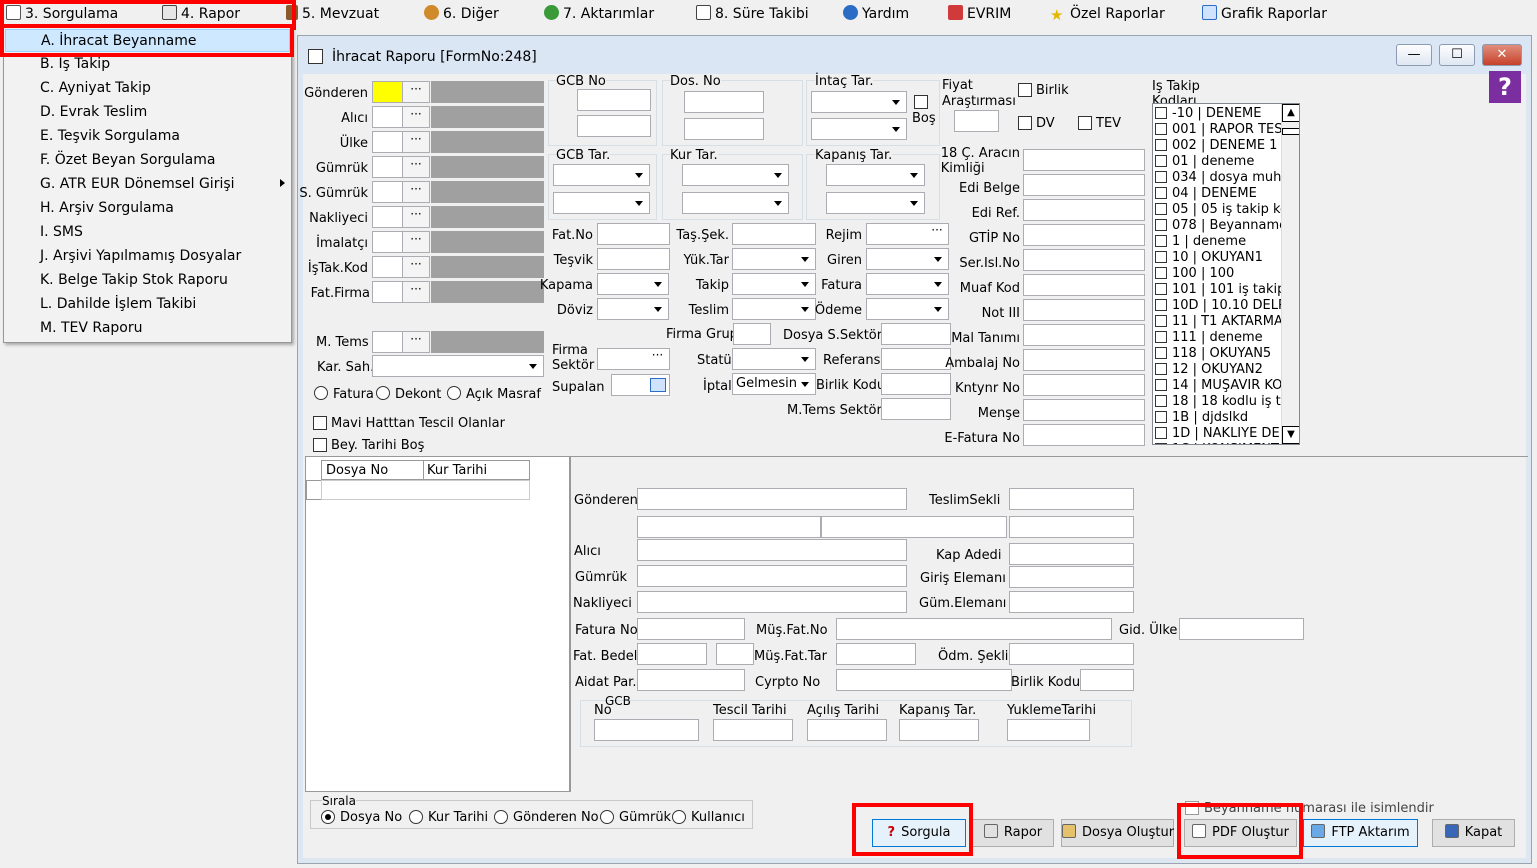  Describe the element at coordinates (425, 490) in the screenshot. I see `grid-row` at that location.